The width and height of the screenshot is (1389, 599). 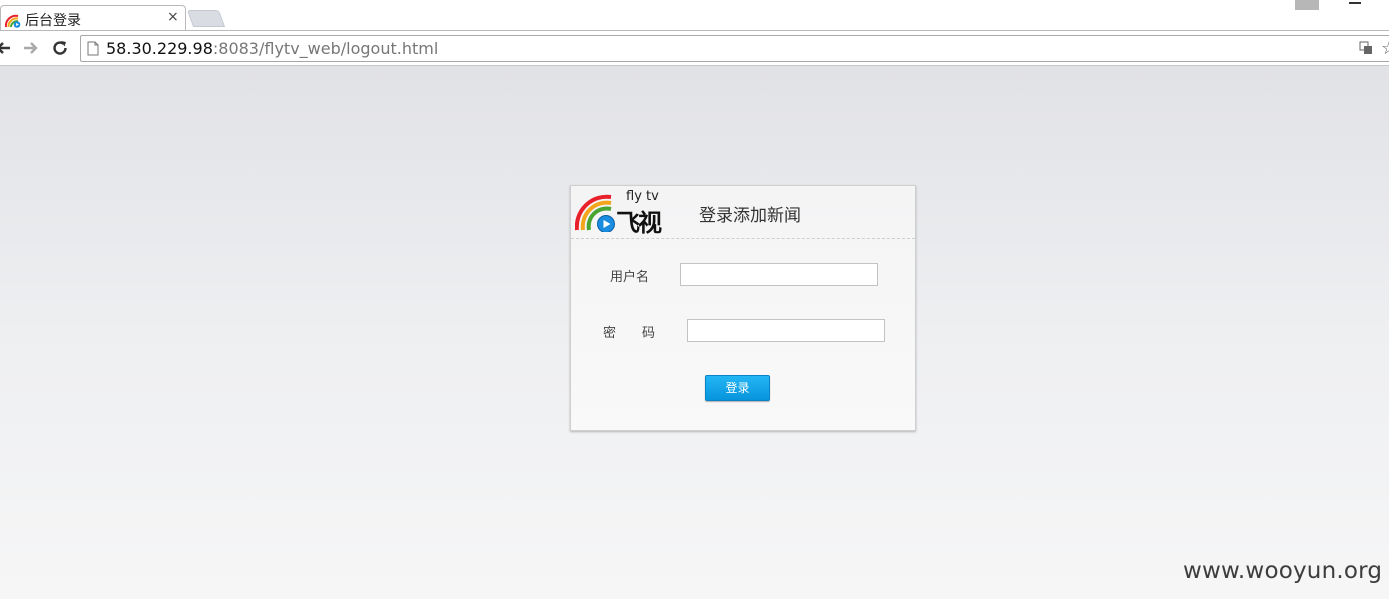 What do you see at coordinates (1283, 571) in the screenshot?
I see `watermark: www.wooyun.org` at bounding box center [1283, 571].